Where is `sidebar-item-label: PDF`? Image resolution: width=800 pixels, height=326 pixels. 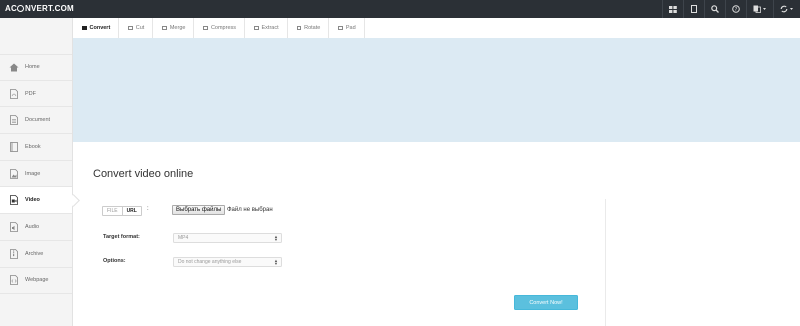 sidebar-item-label: PDF is located at coordinates (30, 93).